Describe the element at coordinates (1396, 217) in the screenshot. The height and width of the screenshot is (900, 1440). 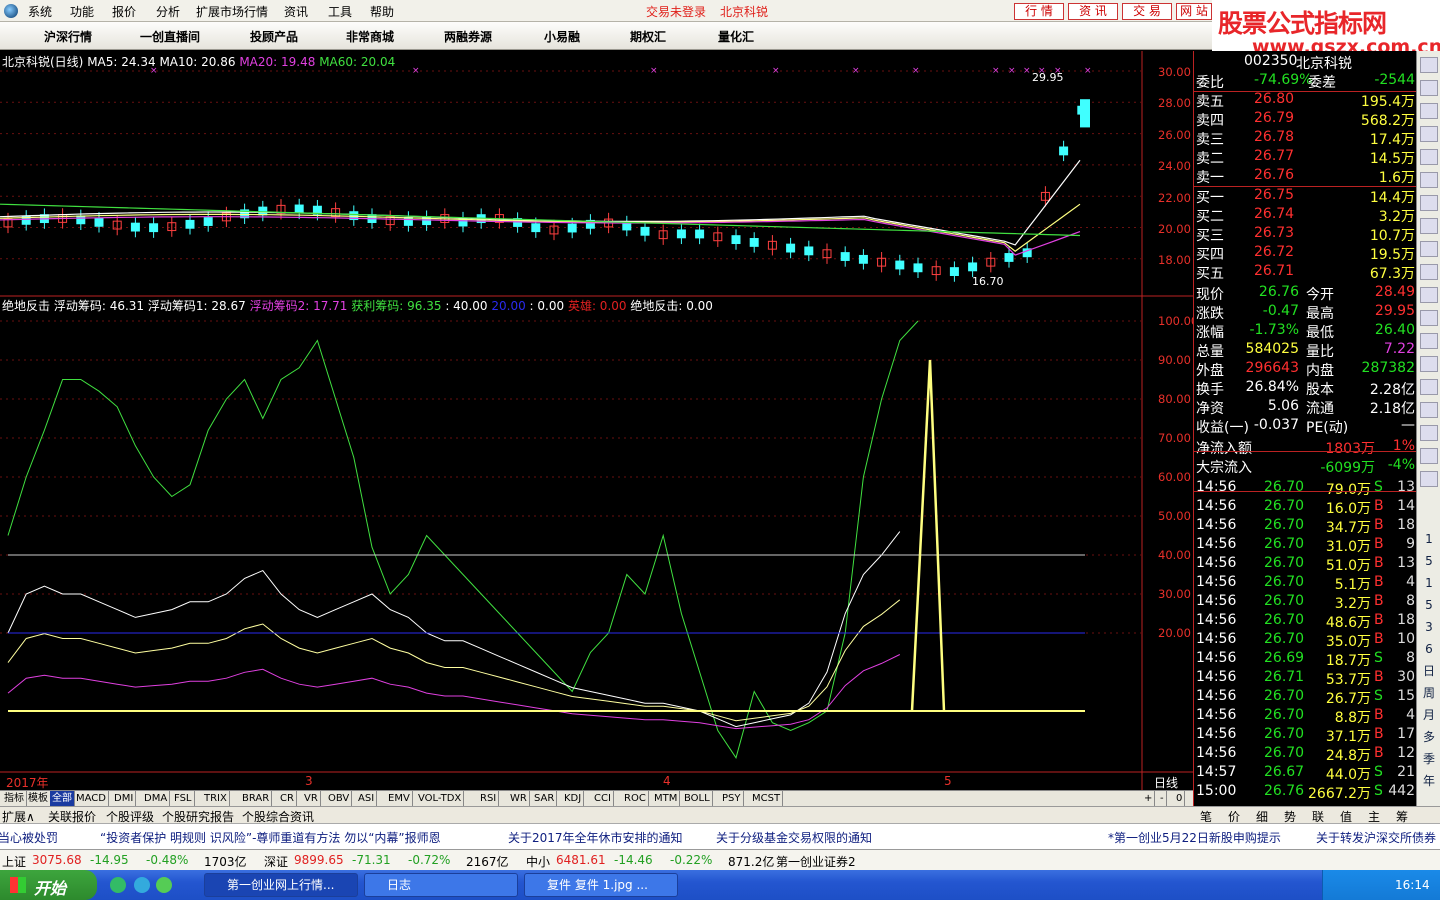
I see `buy-volume: 3.2万` at that location.